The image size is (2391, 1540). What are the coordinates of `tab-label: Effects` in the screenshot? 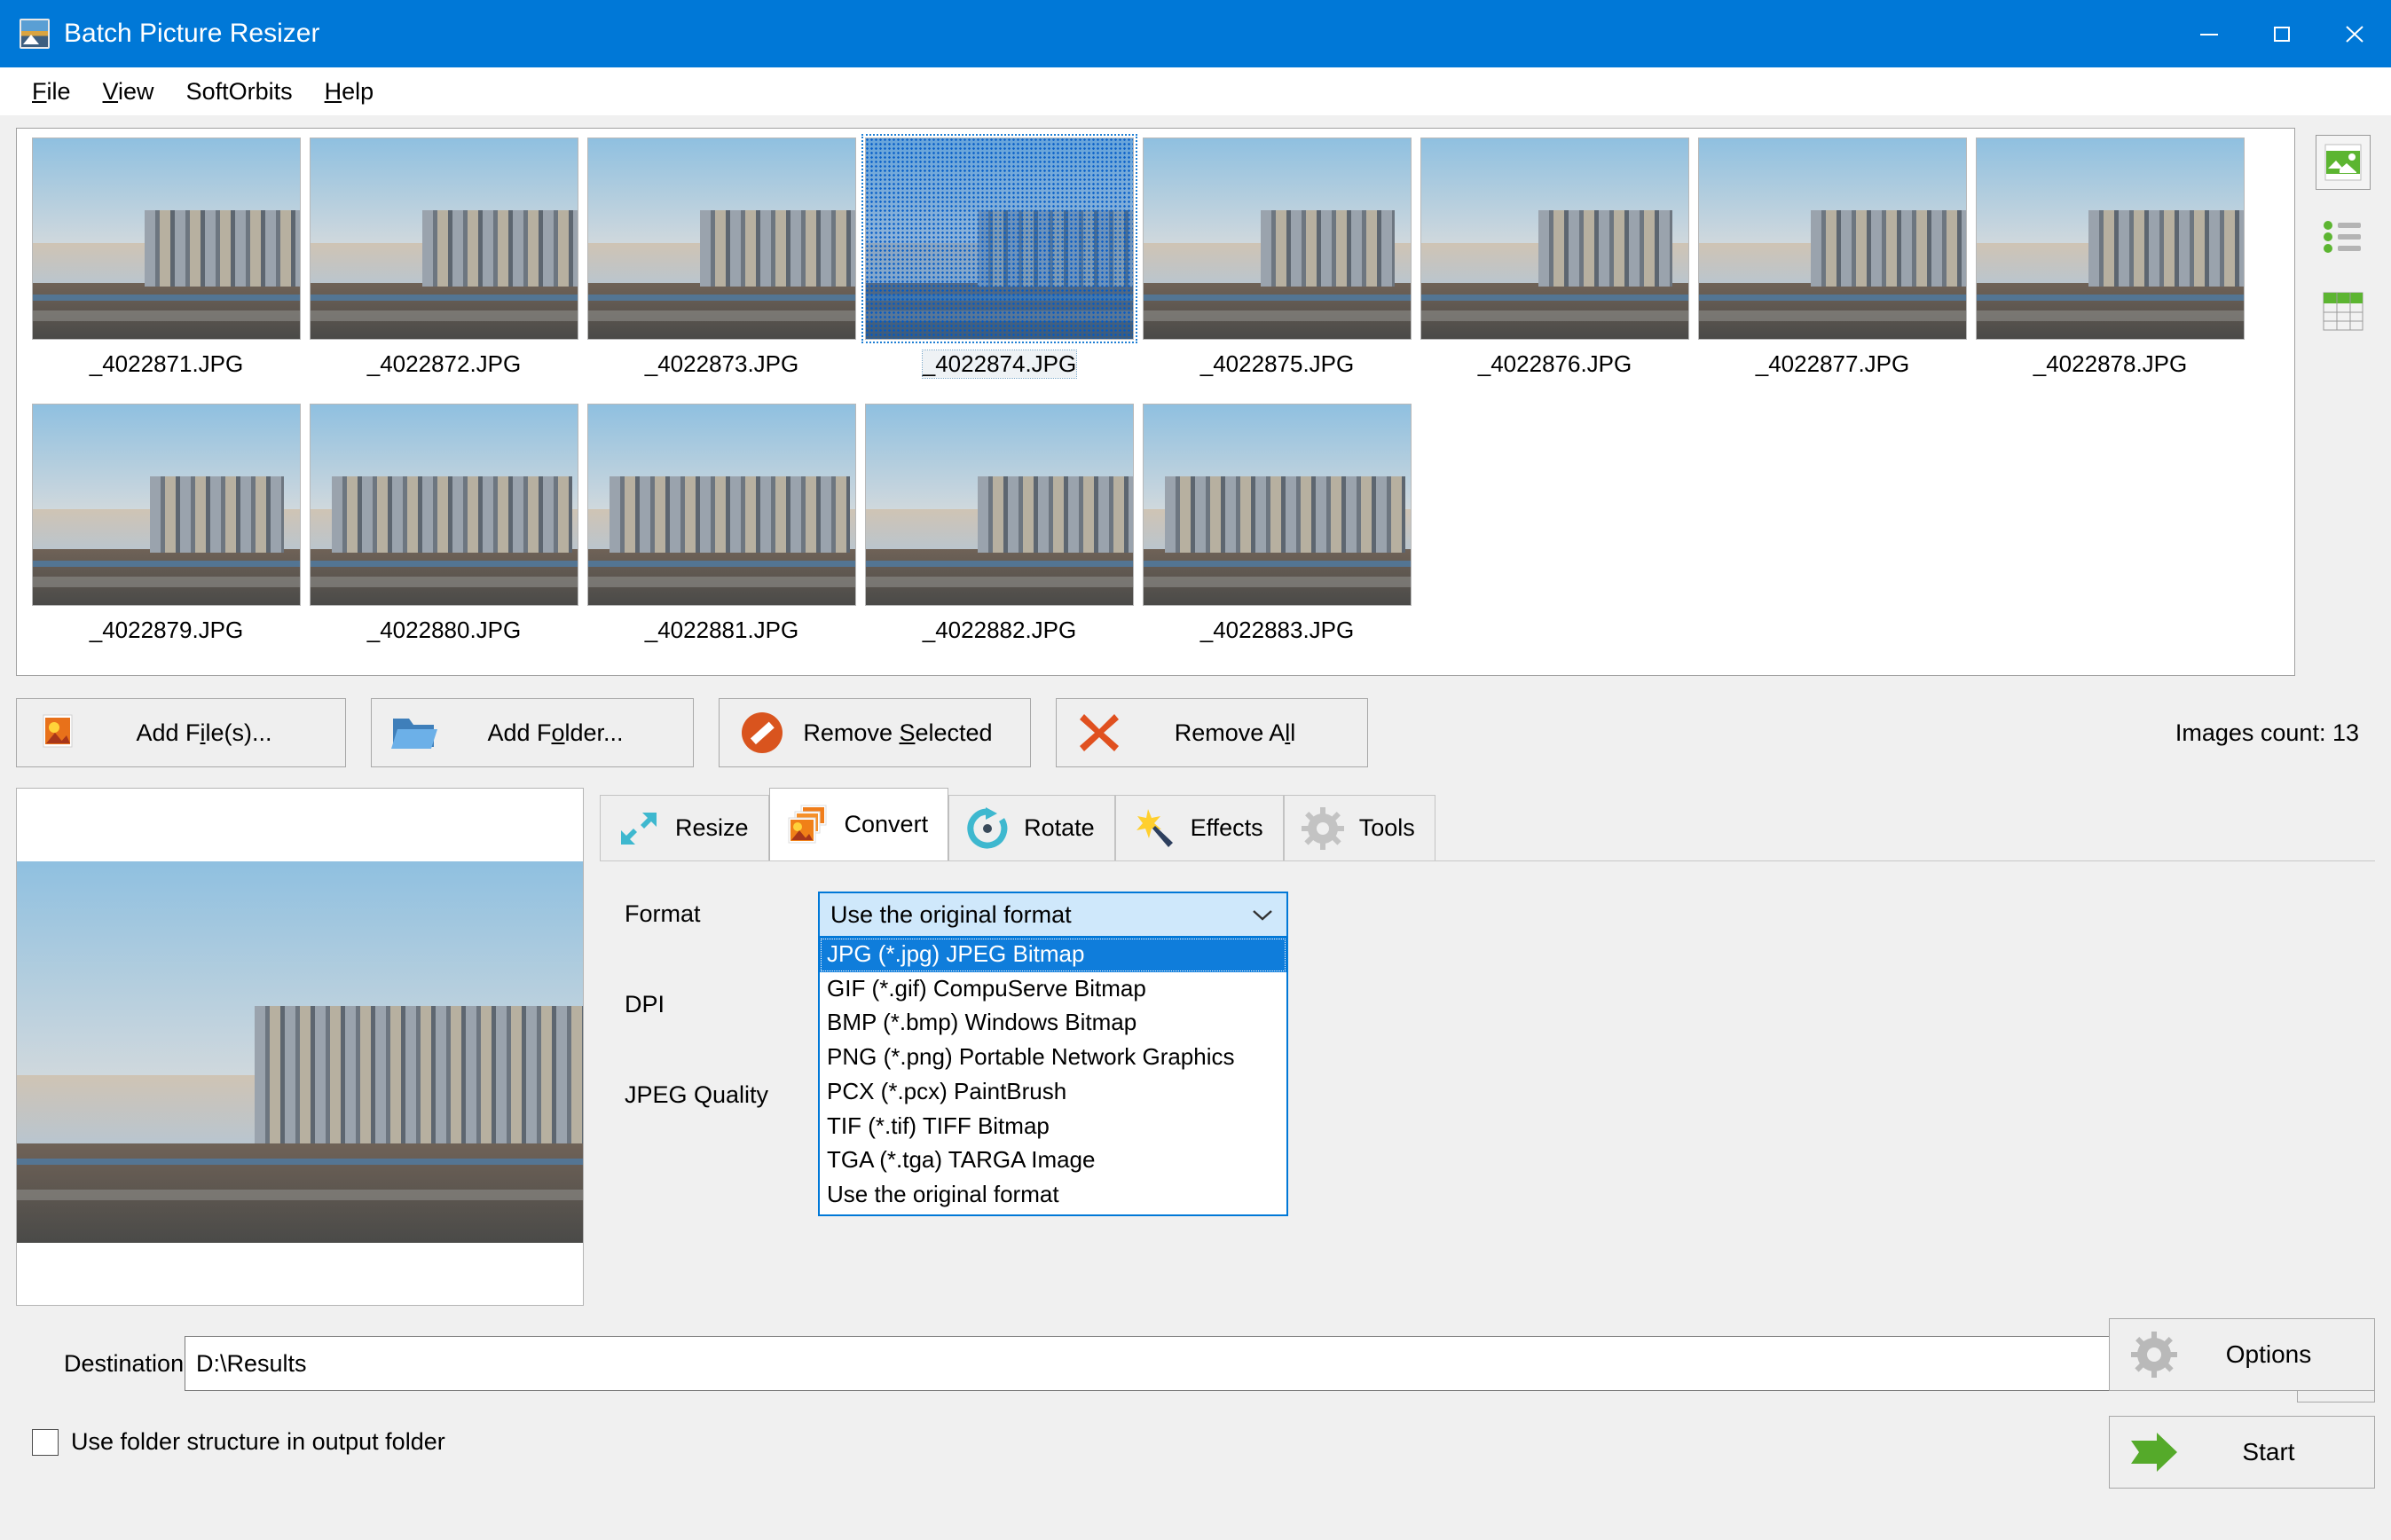 It's located at (1227, 827).